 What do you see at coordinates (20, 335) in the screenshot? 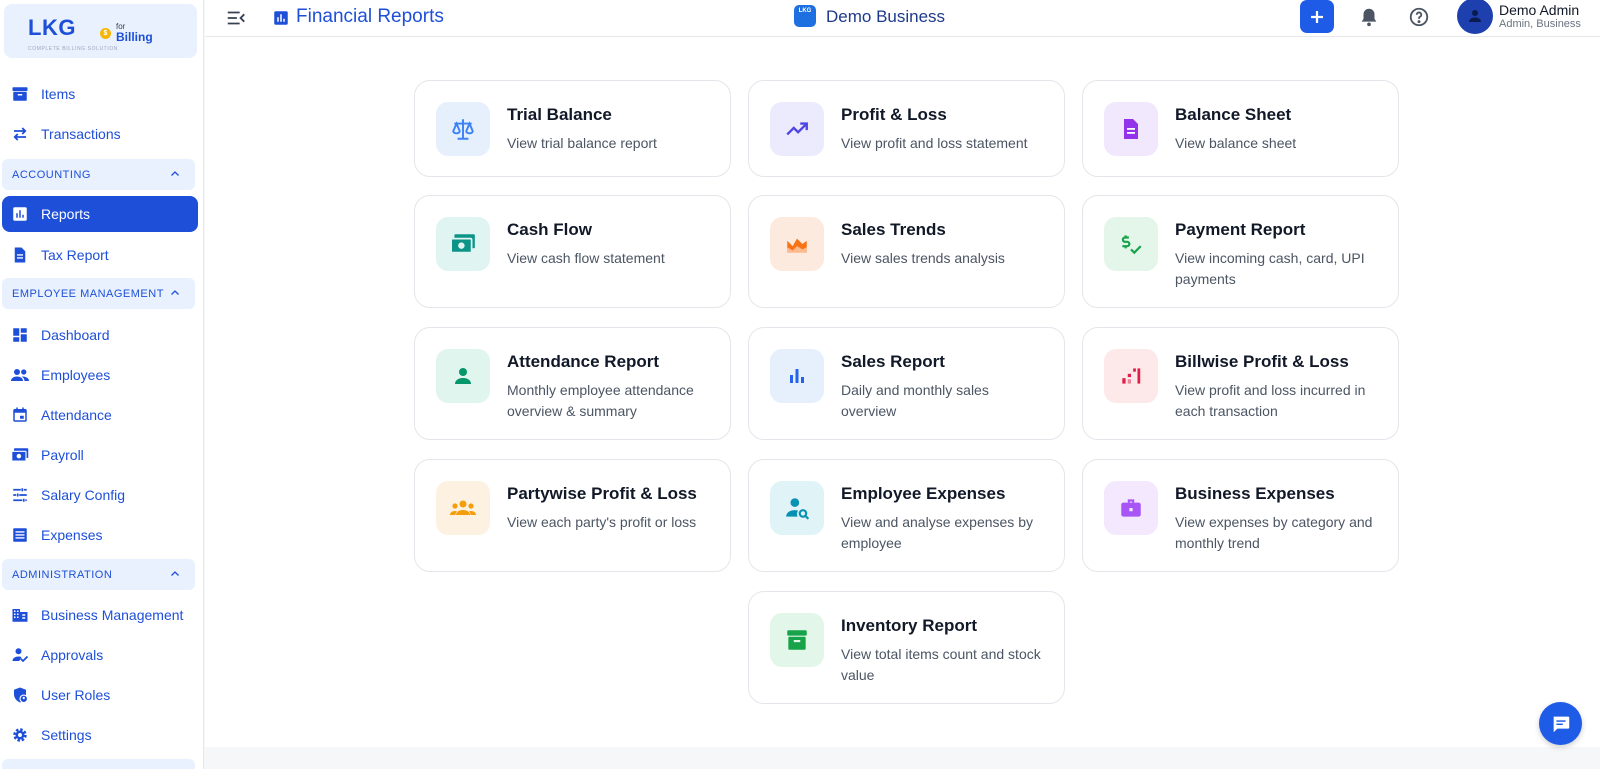
I see `dashboard-icon` at bounding box center [20, 335].